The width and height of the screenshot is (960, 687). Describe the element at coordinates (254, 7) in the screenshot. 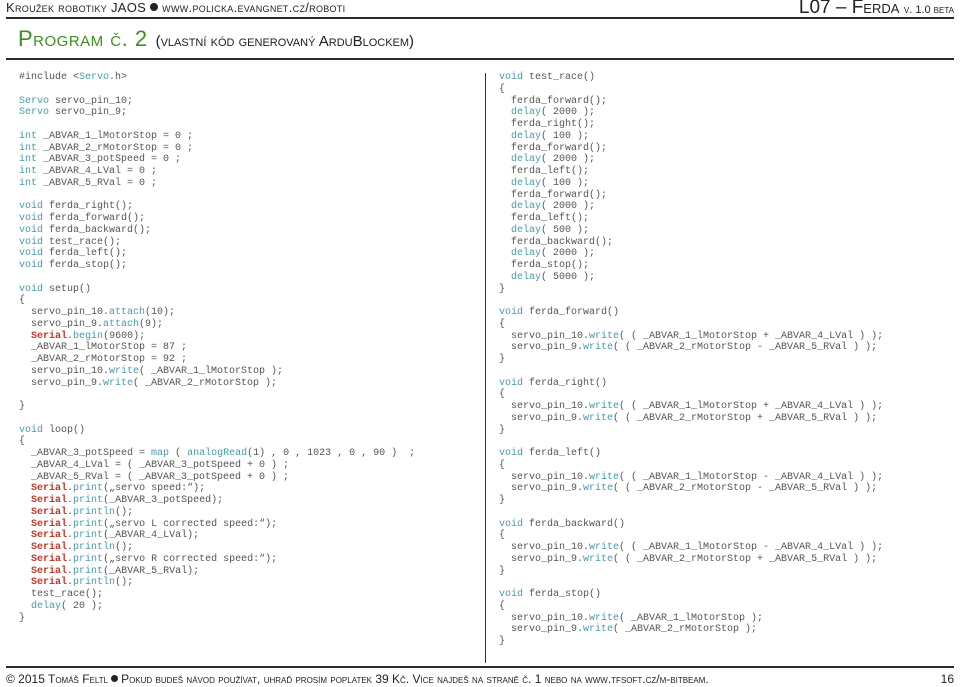

I see `club-url: www.policka.evangnet.cz/roboti` at that location.